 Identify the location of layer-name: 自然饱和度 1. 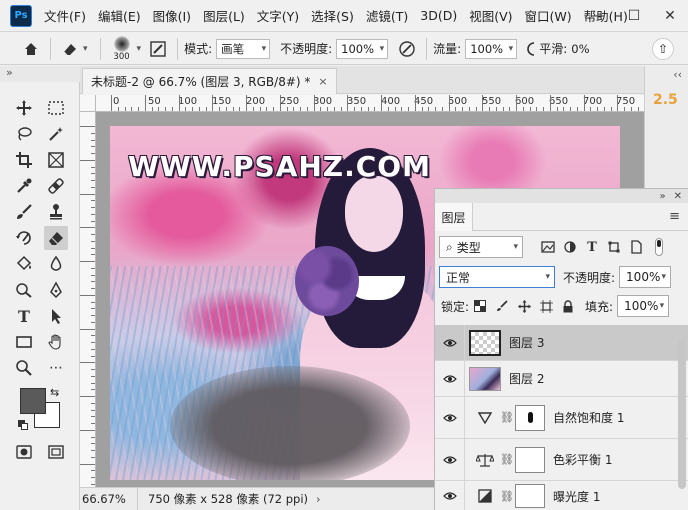
(588, 417).